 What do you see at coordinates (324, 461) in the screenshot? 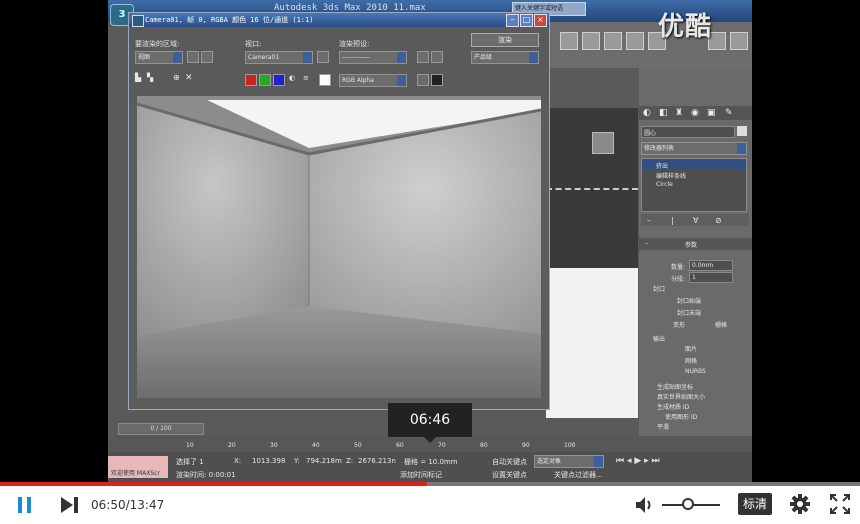
I see `y-value: 794.218m` at bounding box center [324, 461].